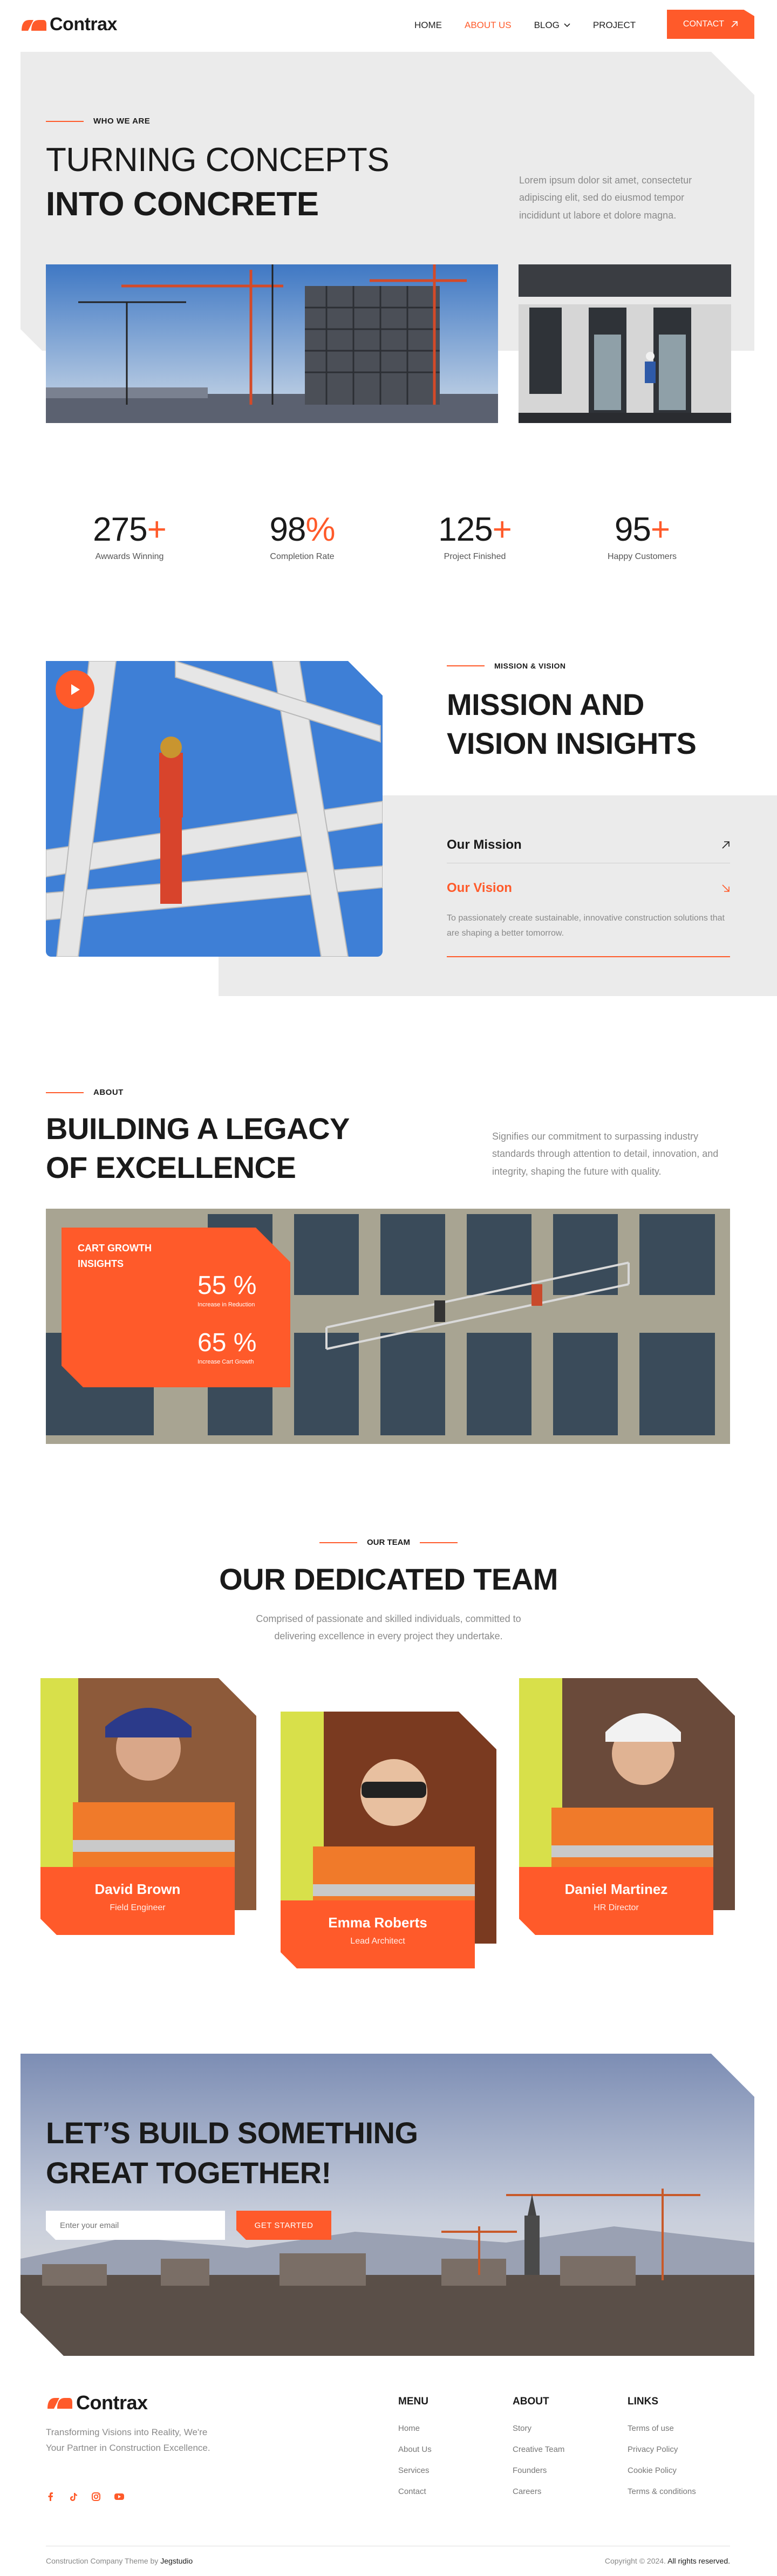 This screenshot has width=777, height=2576. What do you see at coordinates (272, 343) in the screenshot?
I see `hero-image-cranes` at bounding box center [272, 343].